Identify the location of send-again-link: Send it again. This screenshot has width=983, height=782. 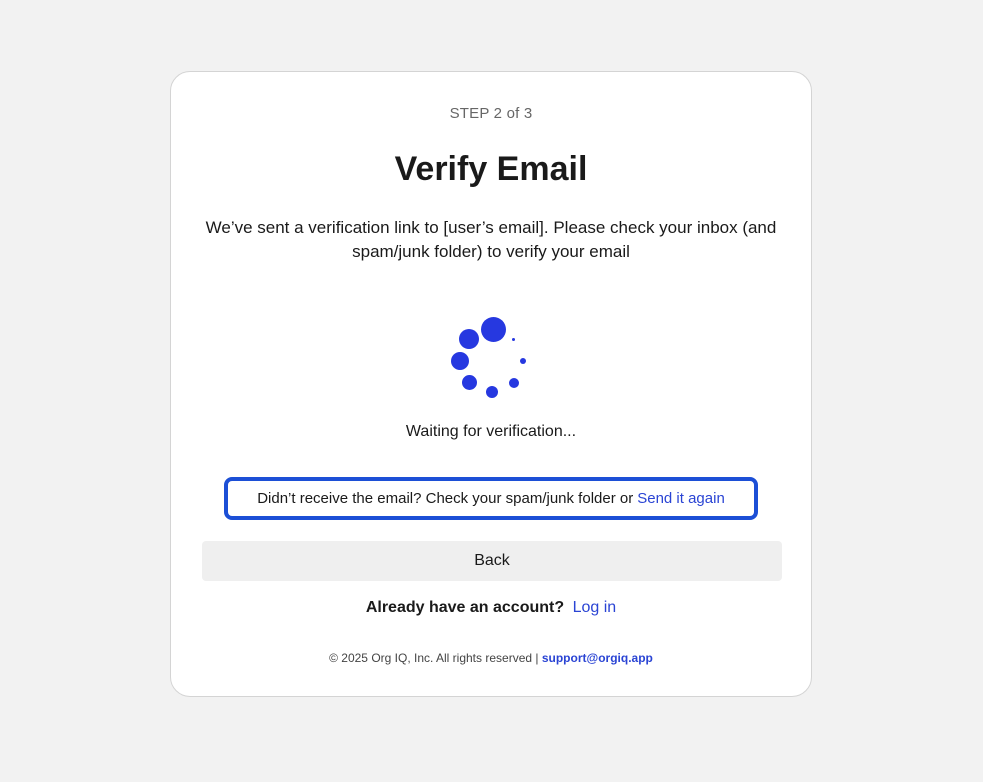
(681, 498).